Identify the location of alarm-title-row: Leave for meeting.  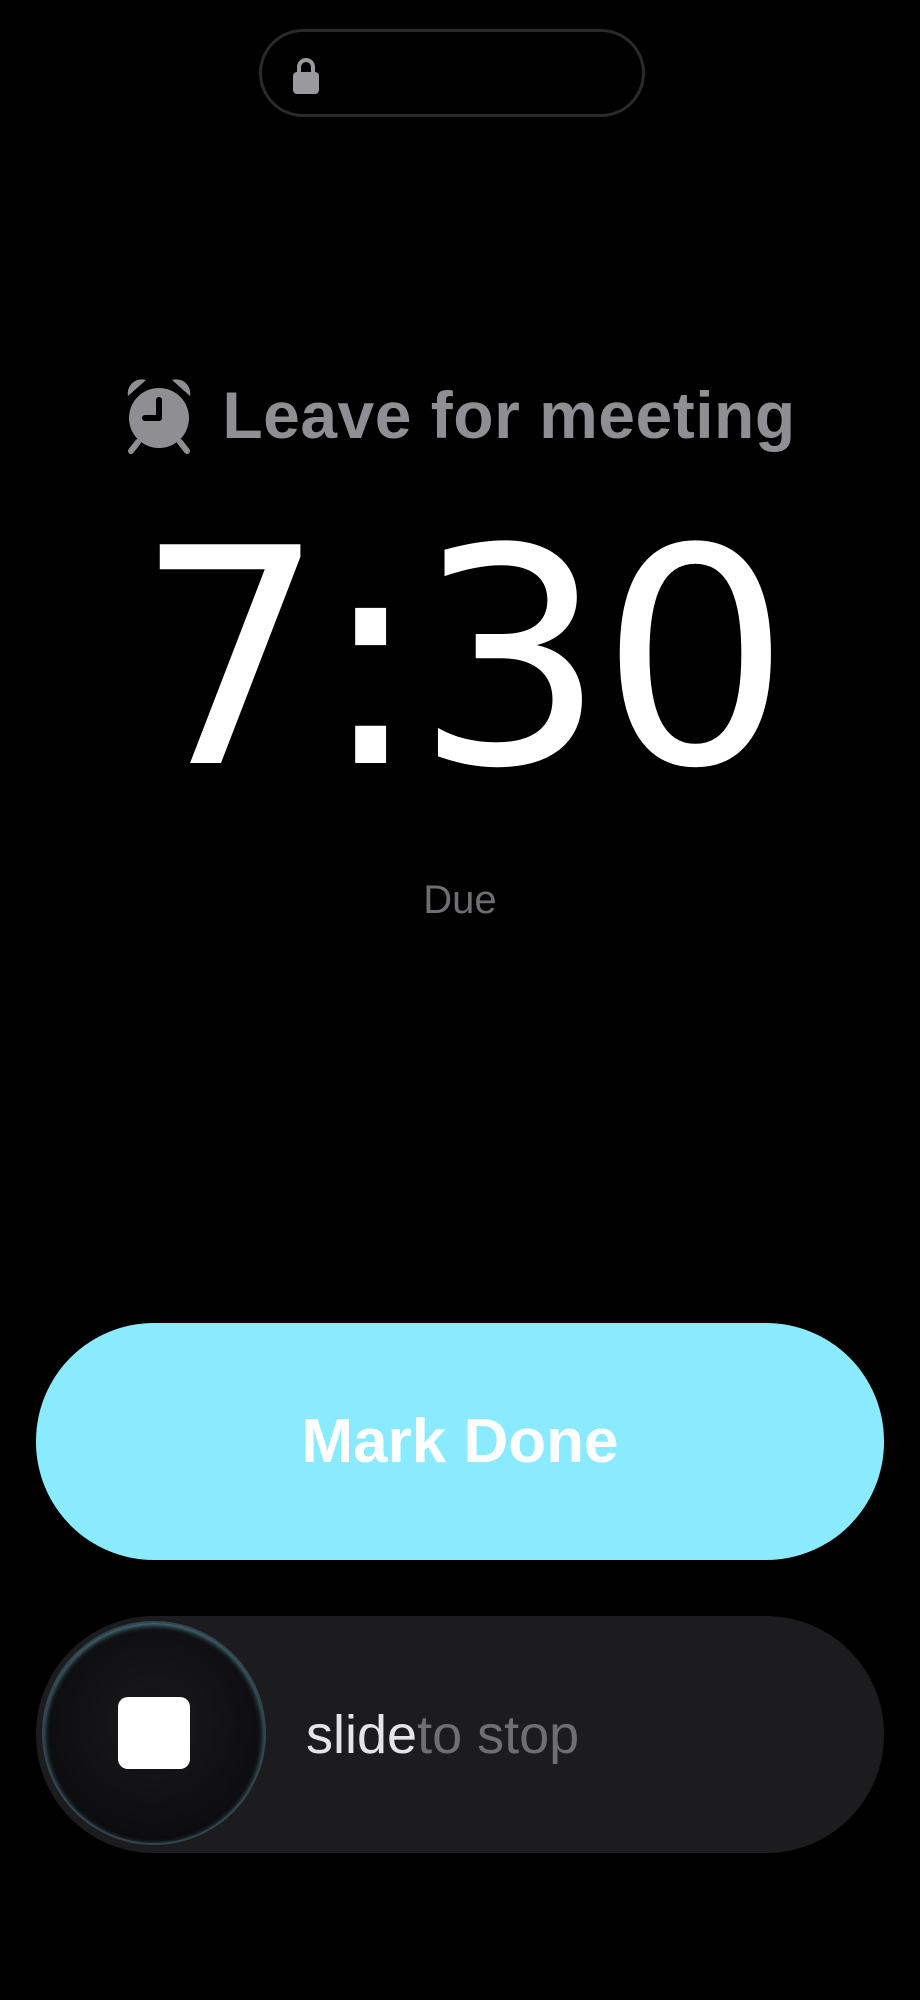
(460, 415).